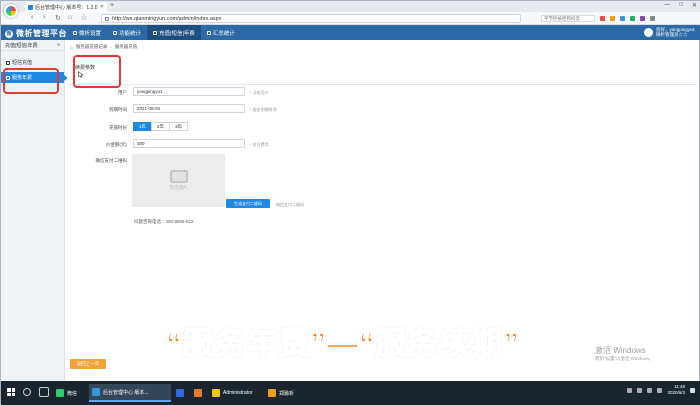 The height and width of the screenshot is (405, 700). I want to click on expire-date-field: 2021-08-03, so click(189, 108).